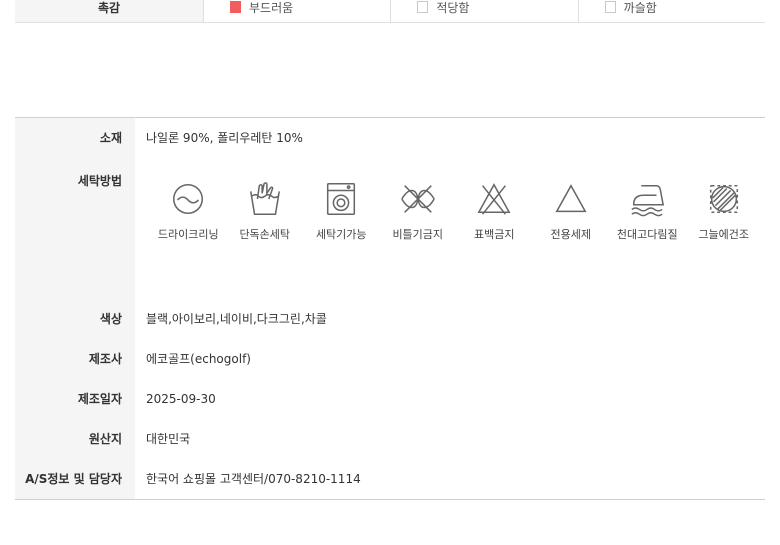  Describe the element at coordinates (253, 479) in the screenshot. I see `spec-value: 한국어 쇼핑몰 고객센터/070-8210-1114` at that location.